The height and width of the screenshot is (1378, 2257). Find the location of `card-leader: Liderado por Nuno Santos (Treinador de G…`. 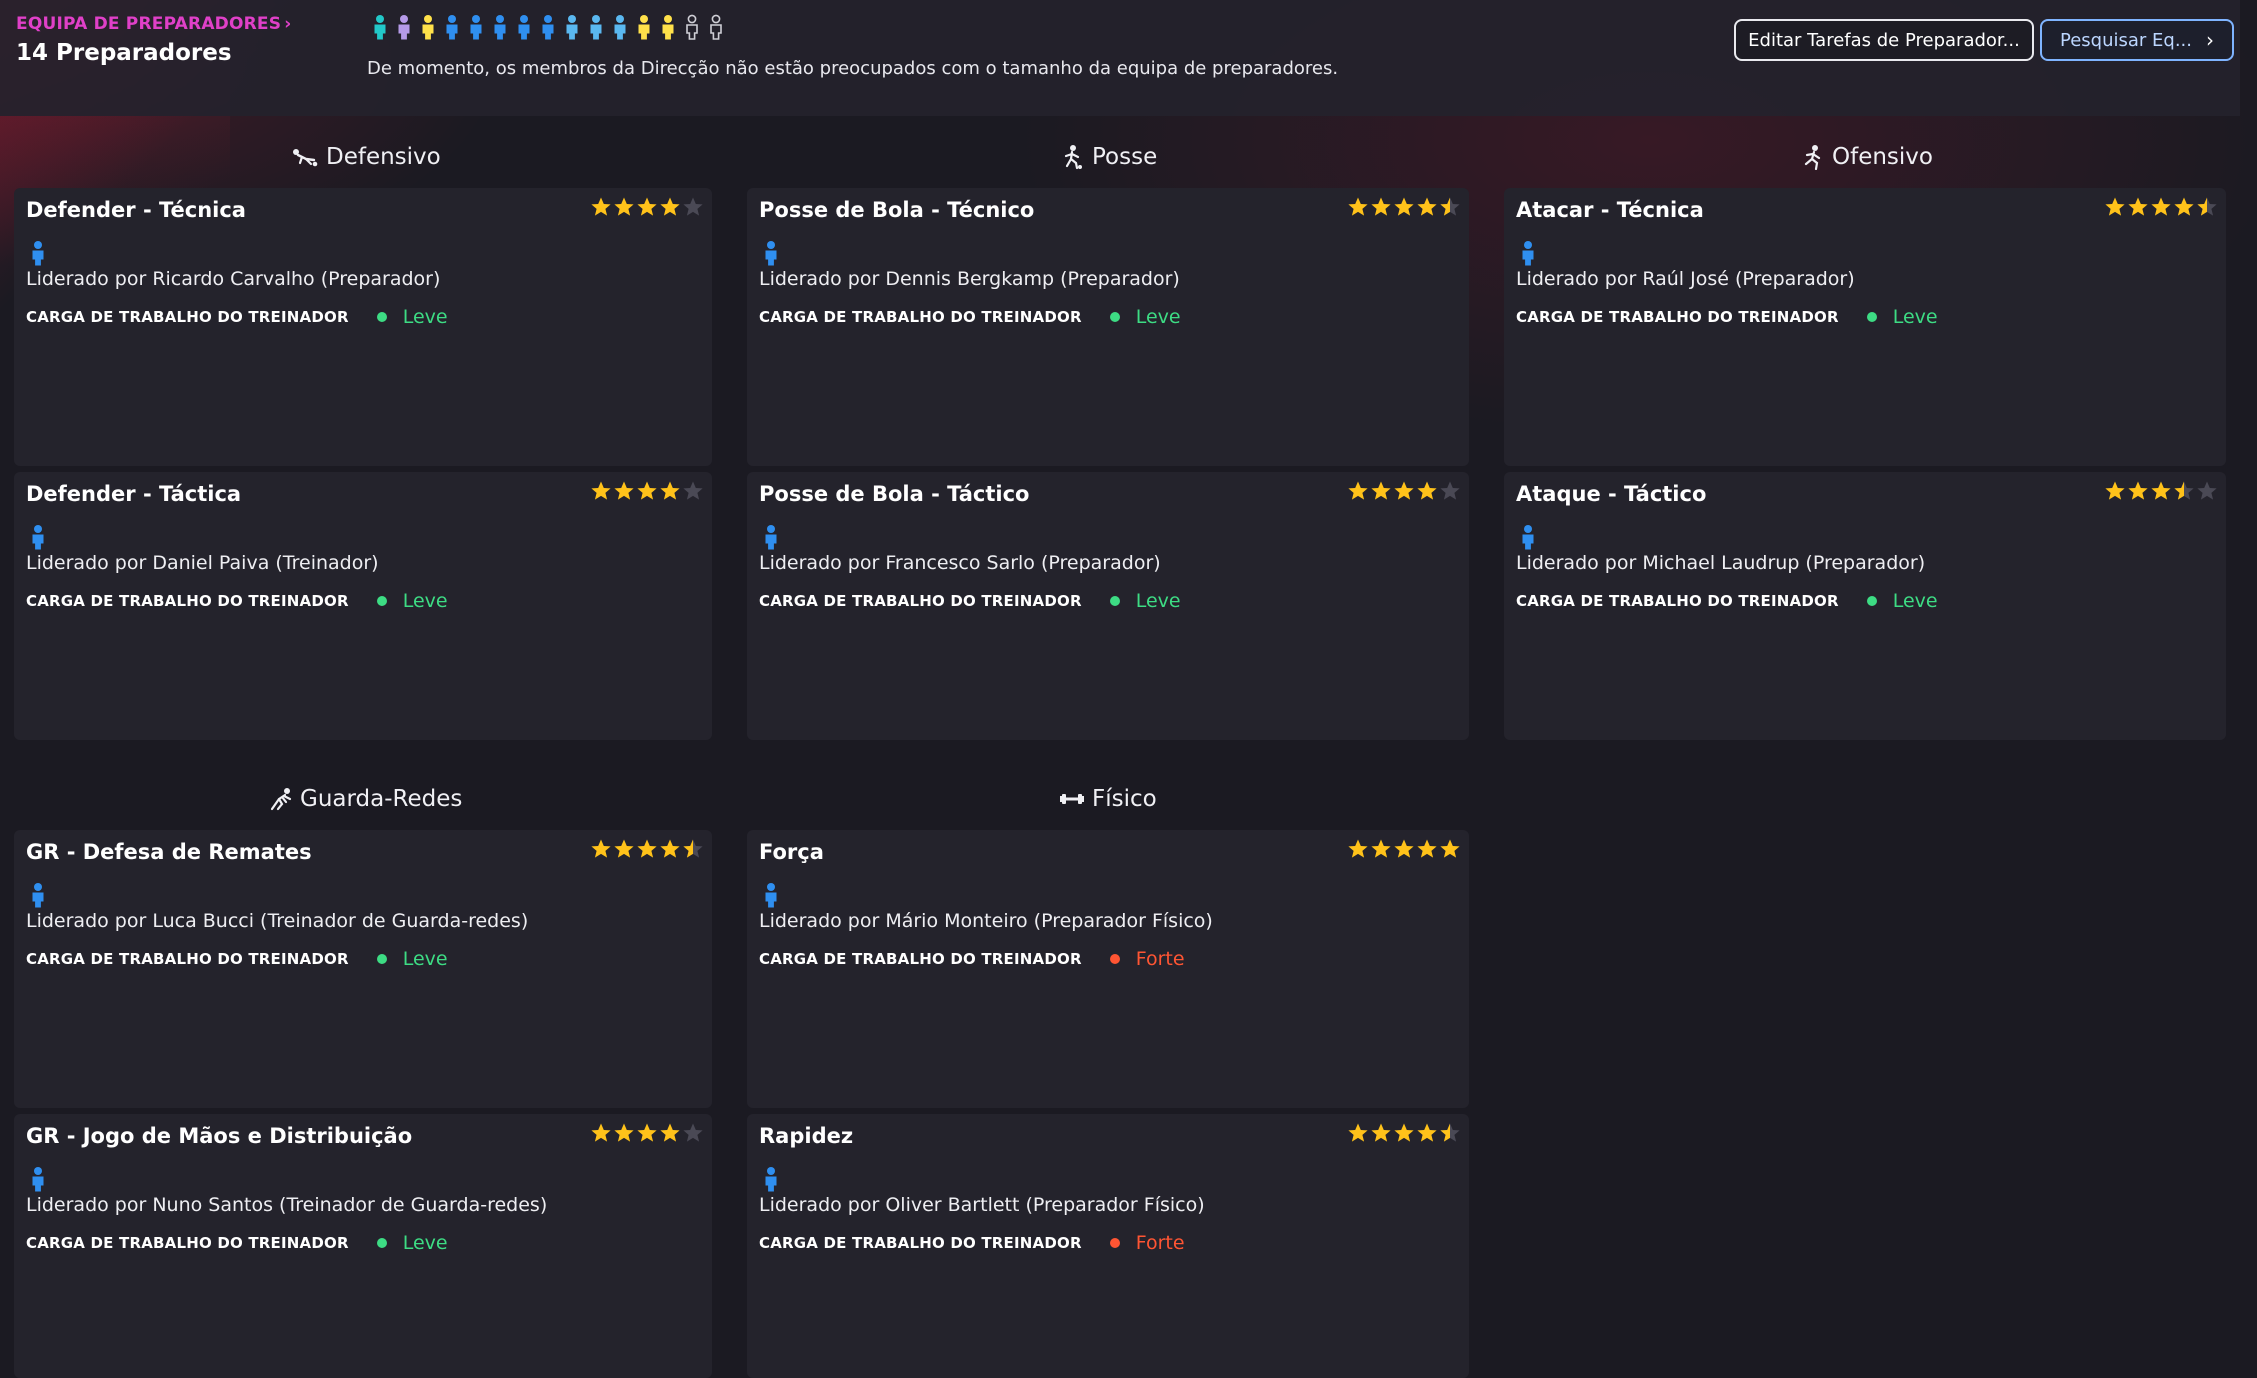

card-leader: Liderado por Nuno Santos (Treinador de G… is located at coordinates (286, 1205).